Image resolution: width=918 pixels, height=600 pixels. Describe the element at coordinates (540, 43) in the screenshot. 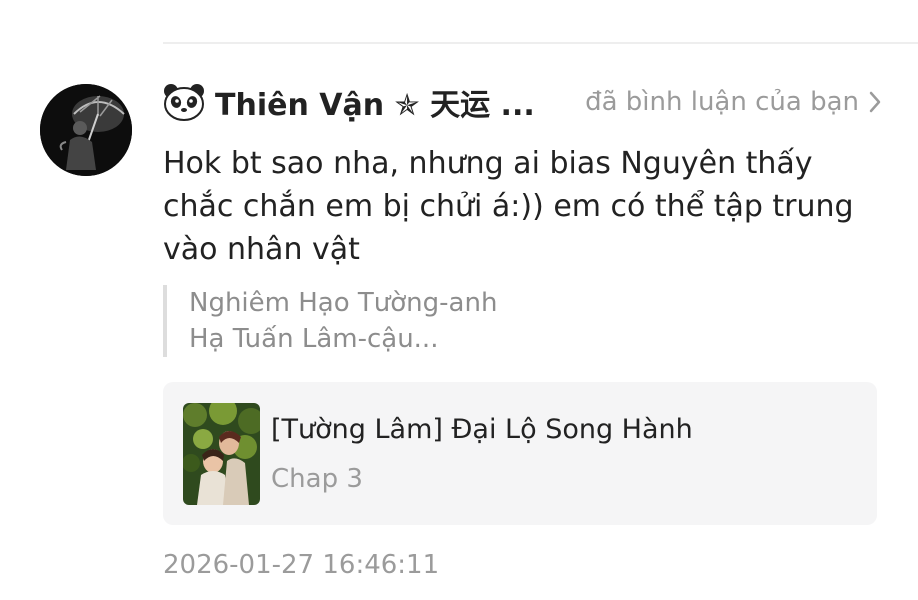

I see `divider` at that location.